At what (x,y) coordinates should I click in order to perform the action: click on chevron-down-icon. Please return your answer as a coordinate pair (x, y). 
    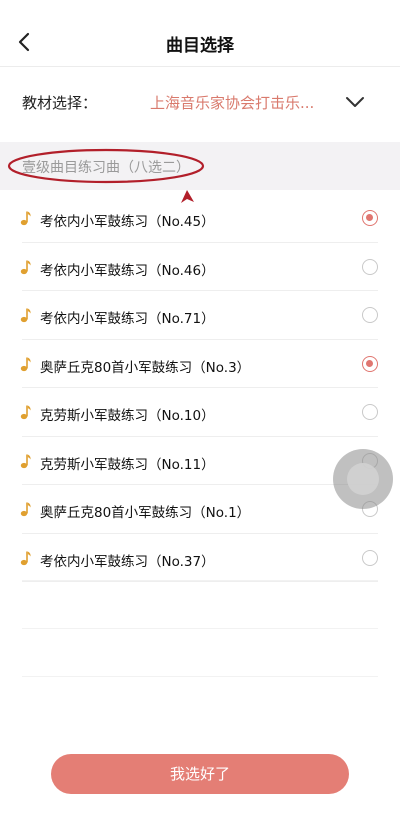
    Looking at the image, I should click on (355, 102).